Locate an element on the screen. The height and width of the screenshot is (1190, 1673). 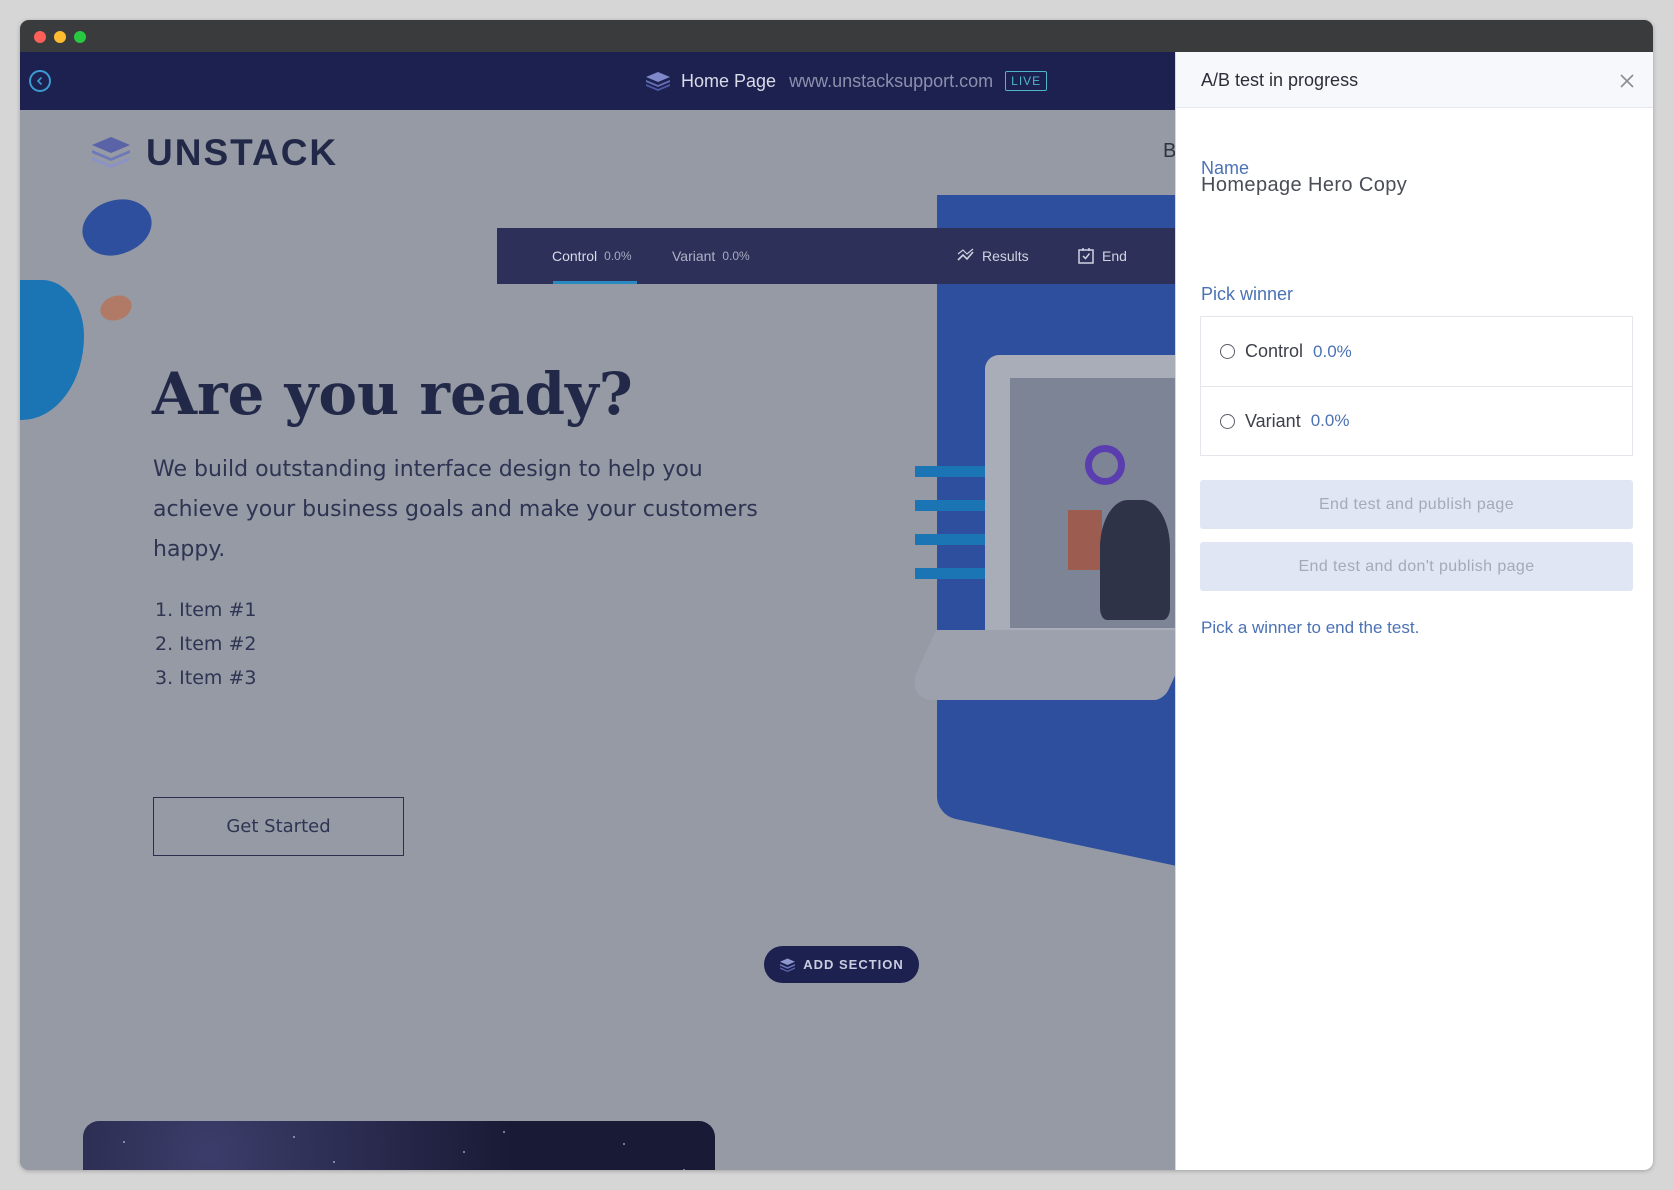
decor-chair is located at coordinates (1085, 540).